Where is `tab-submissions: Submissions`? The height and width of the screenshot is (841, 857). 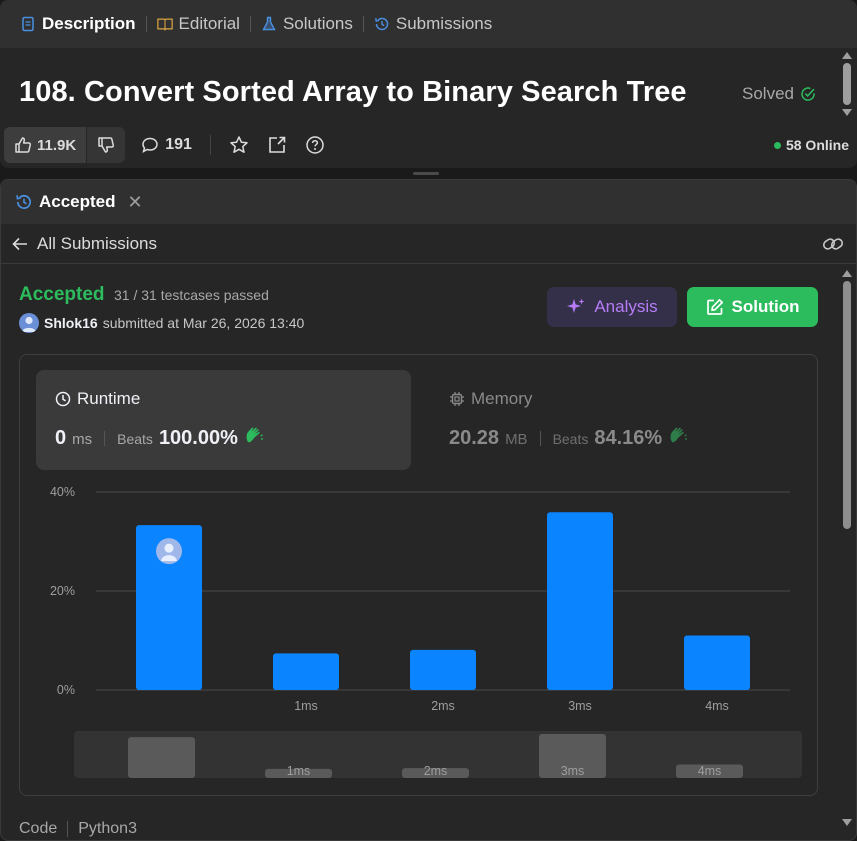
tab-submissions: Submissions is located at coordinates (433, 24).